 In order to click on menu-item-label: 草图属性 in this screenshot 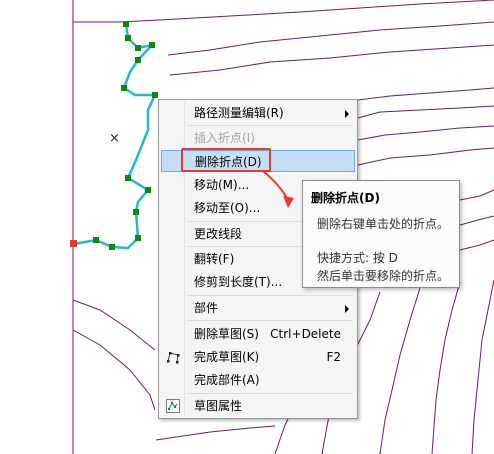, I will do `click(218, 406)`.